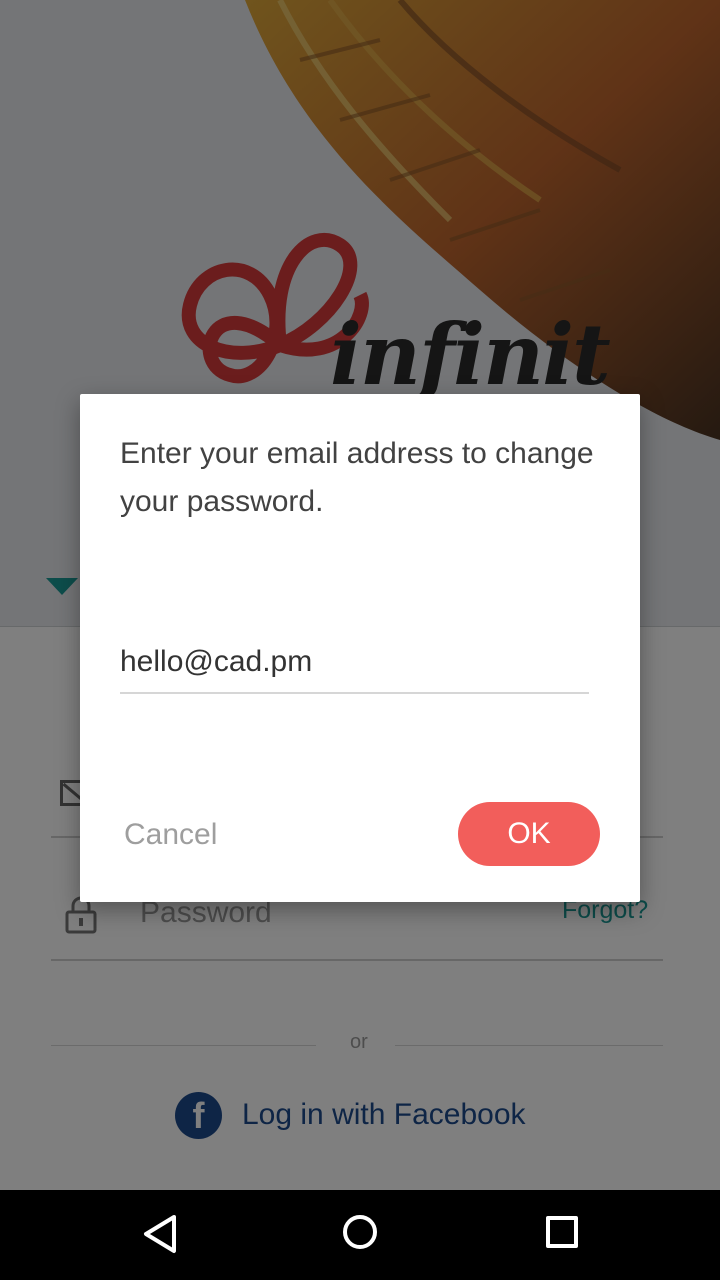 The width and height of the screenshot is (720, 1280). I want to click on recents-square-icon, so click(562, 1232).